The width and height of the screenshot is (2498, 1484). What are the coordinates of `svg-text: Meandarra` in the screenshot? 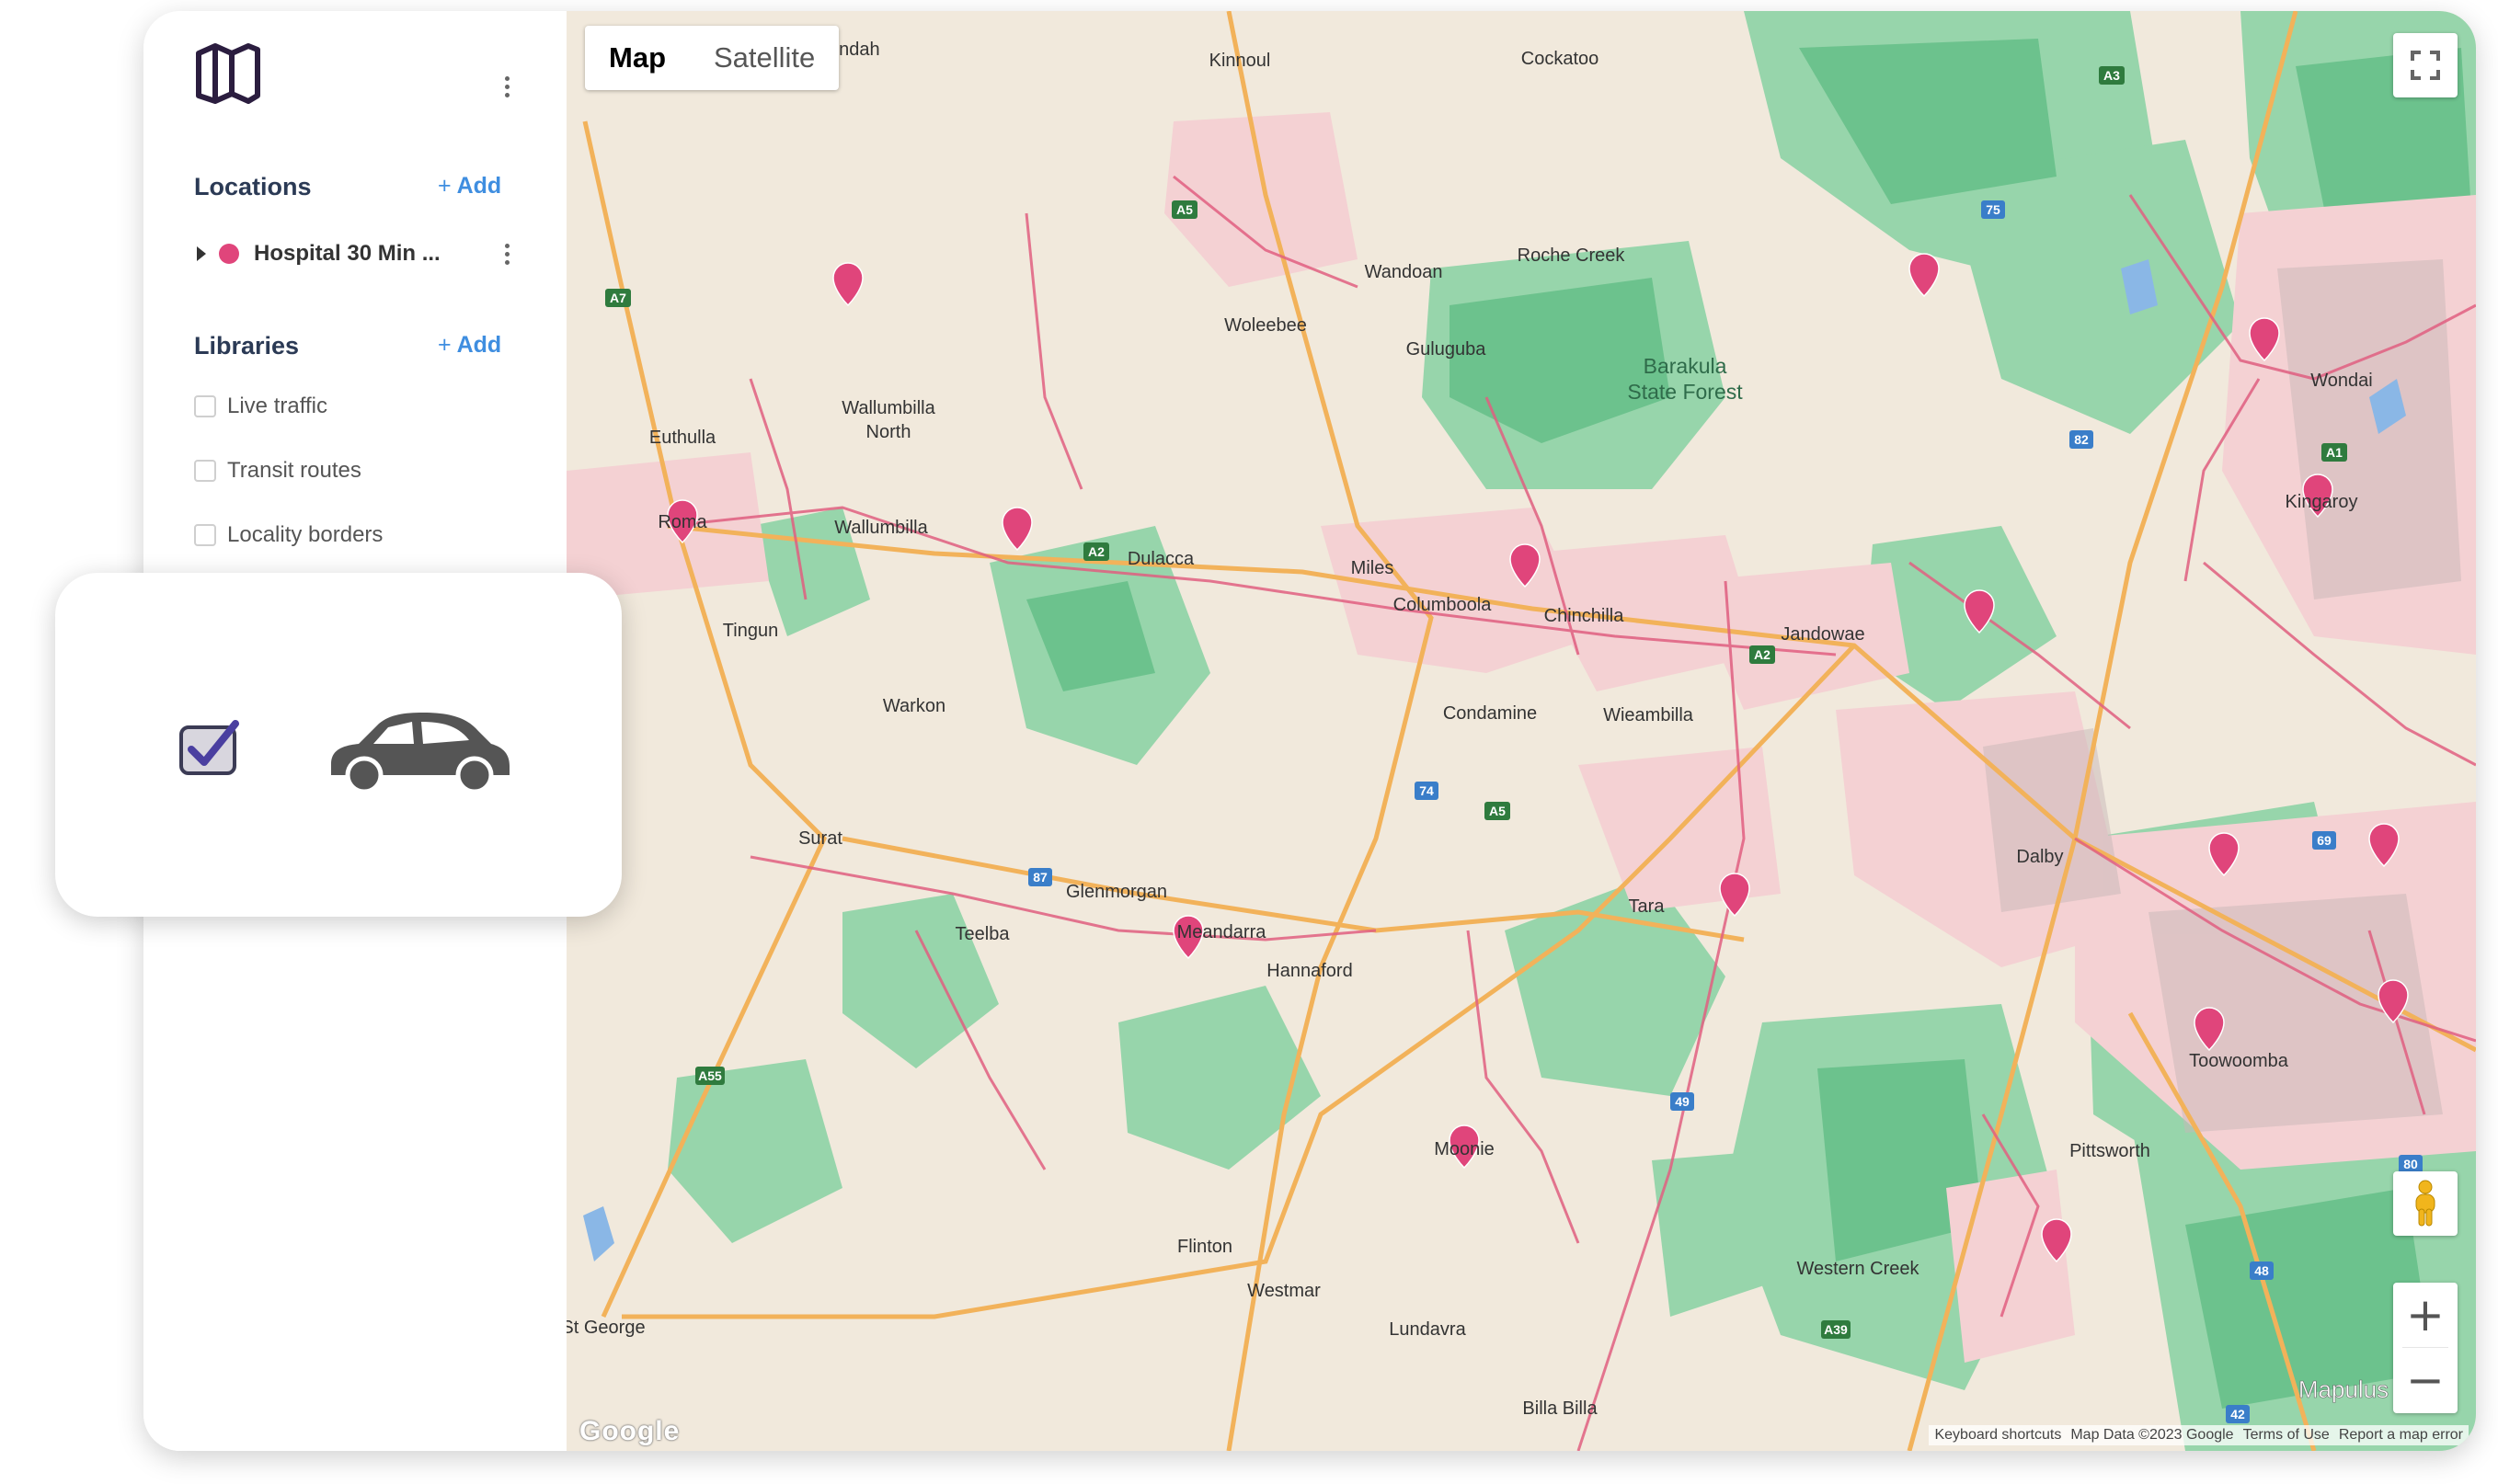 It's located at (1222, 932).